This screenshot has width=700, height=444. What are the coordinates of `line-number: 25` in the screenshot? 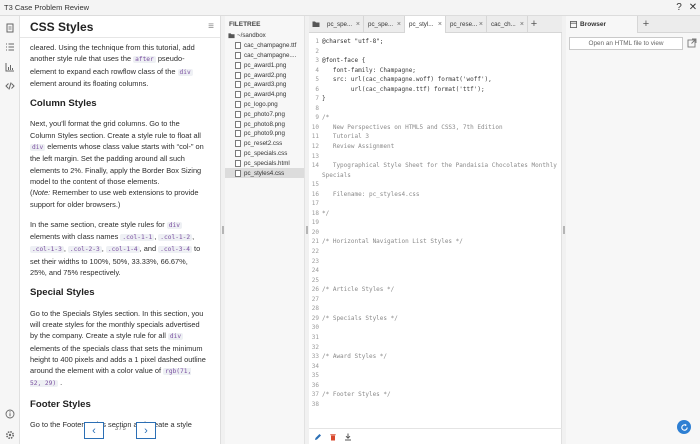 It's located at (315, 280).